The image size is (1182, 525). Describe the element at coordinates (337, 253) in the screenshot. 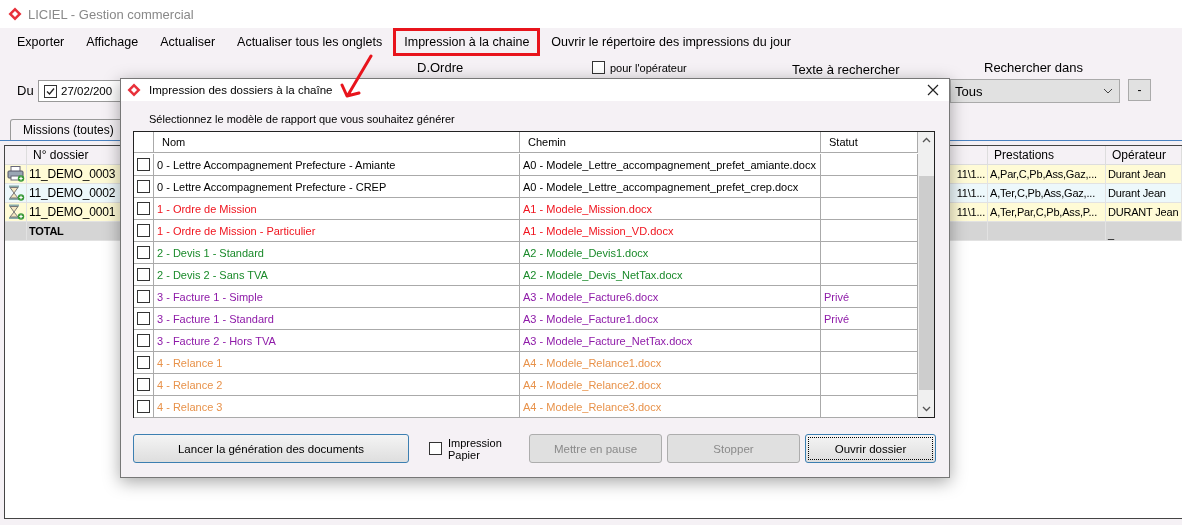

I see `table-cell: 2 - Devis 1 - Standard` at that location.